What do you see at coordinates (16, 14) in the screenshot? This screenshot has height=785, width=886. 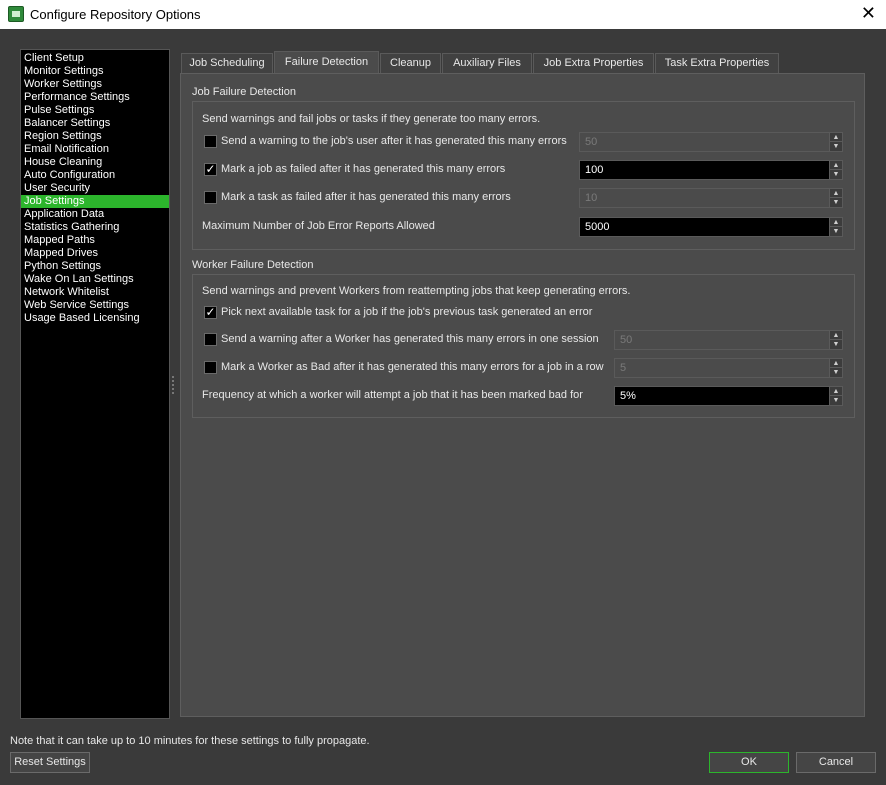 I see `app-icon` at bounding box center [16, 14].